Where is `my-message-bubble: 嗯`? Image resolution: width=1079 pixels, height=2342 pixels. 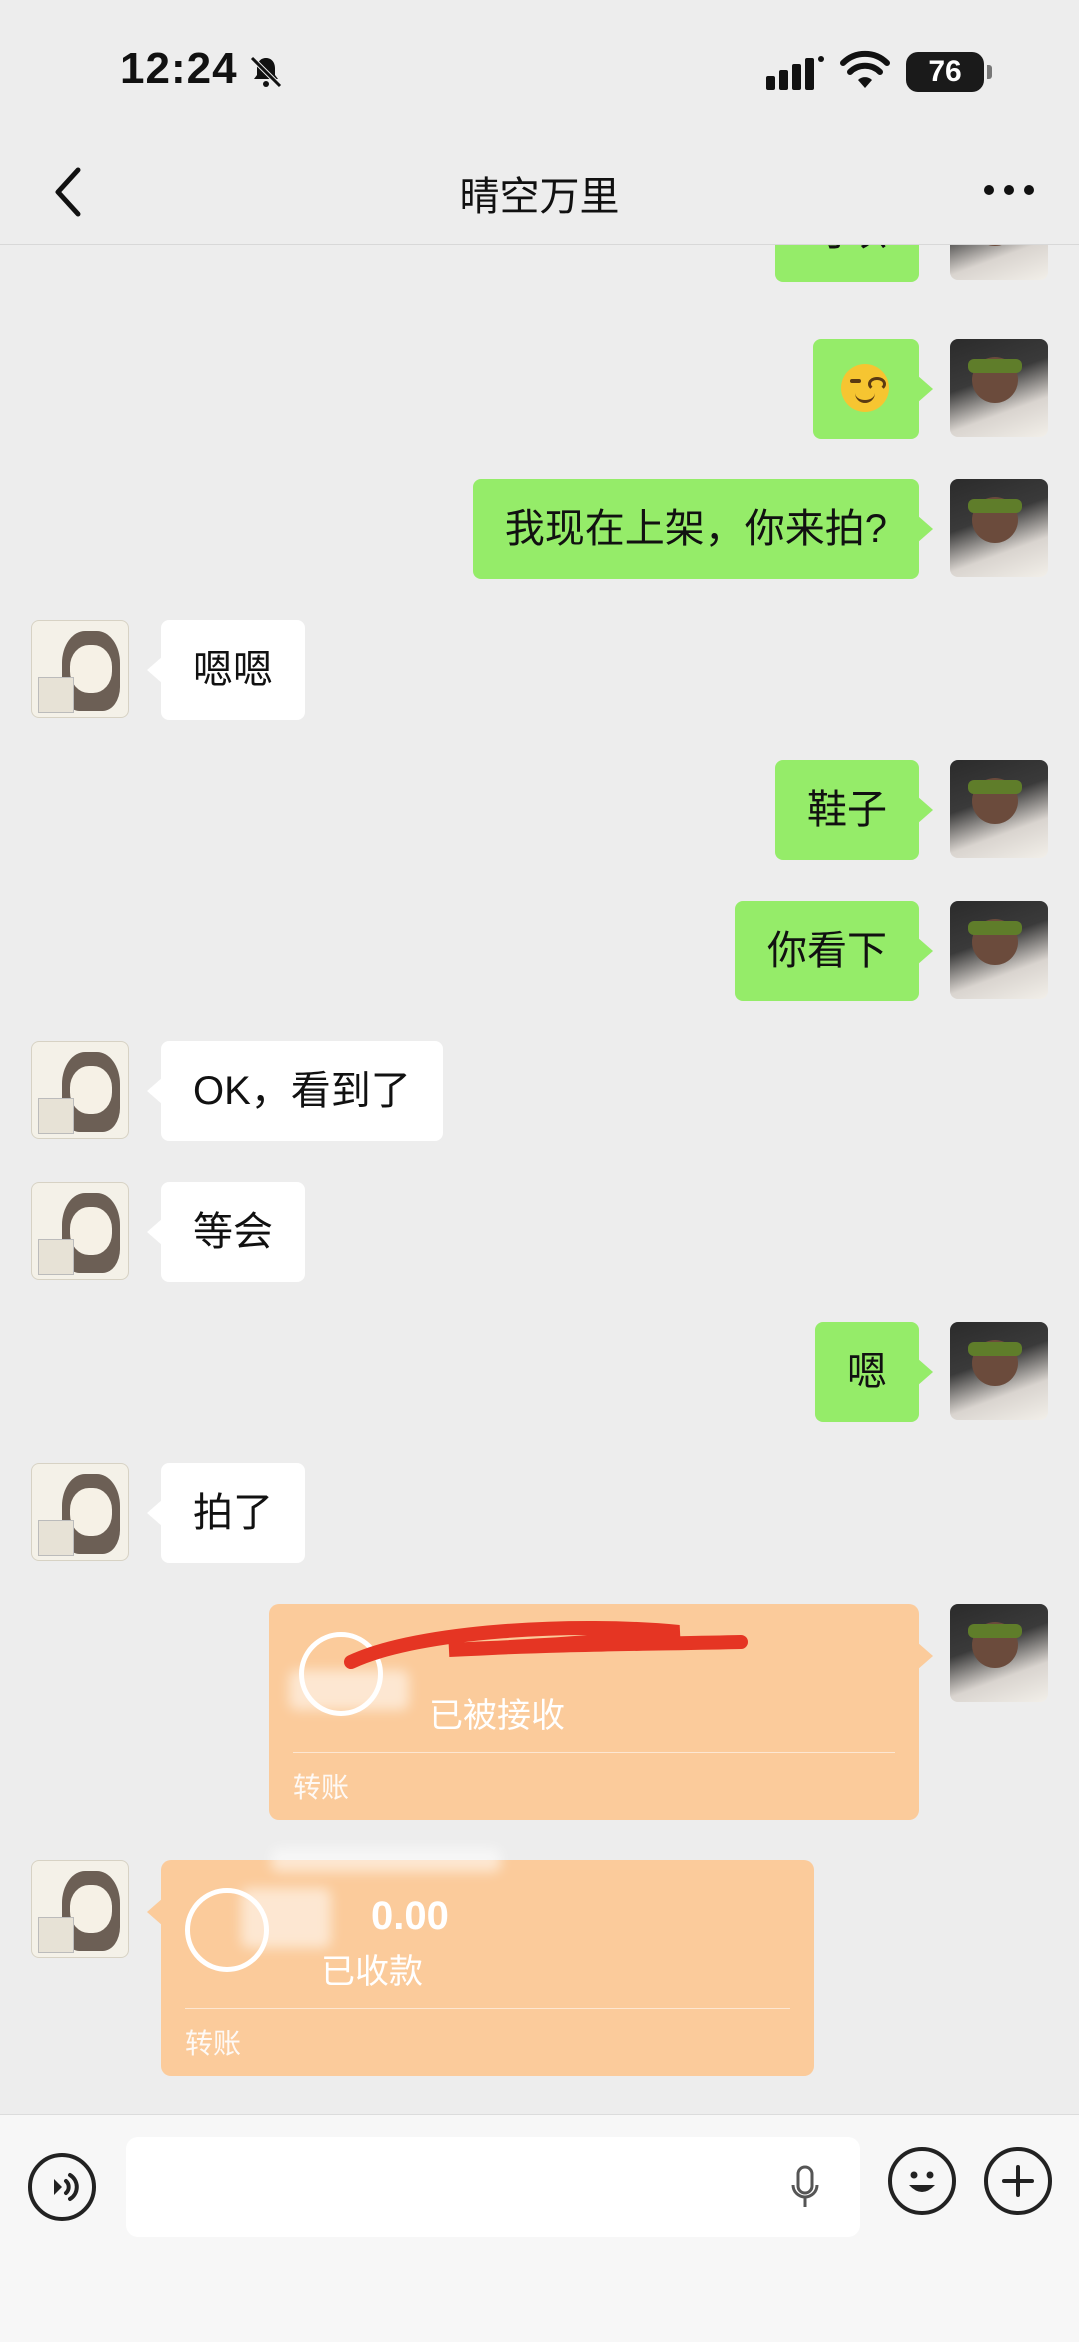
my-message-bubble: 嗯 is located at coordinates (874, 1372).